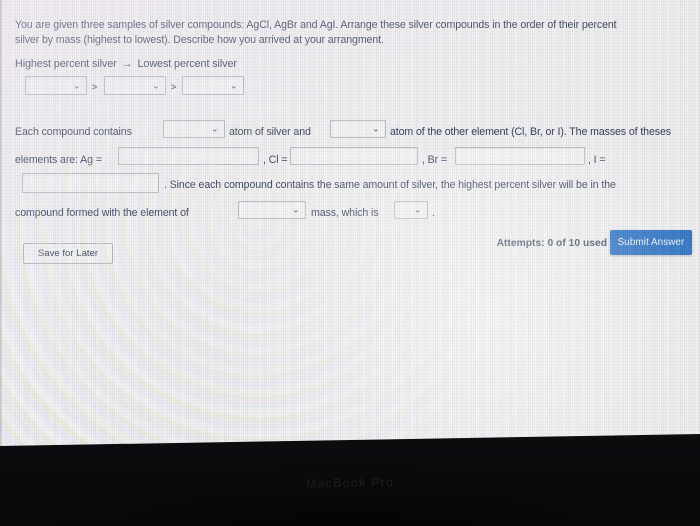 The height and width of the screenshot is (526, 700). What do you see at coordinates (275, 160) in the screenshot?
I see `explanation-text-e: , Cl =` at bounding box center [275, 160].